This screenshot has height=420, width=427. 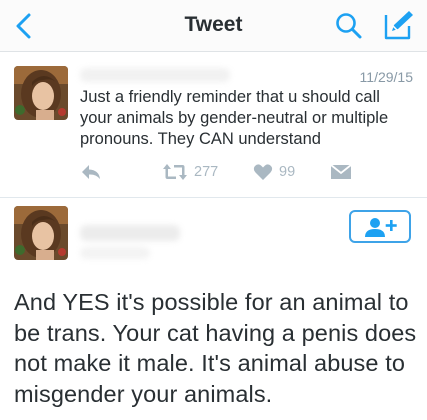 What do you see at coordinates (190, 172) in the screenshot?
I see `retweet-button: 277` at bounding box center [190, 172].